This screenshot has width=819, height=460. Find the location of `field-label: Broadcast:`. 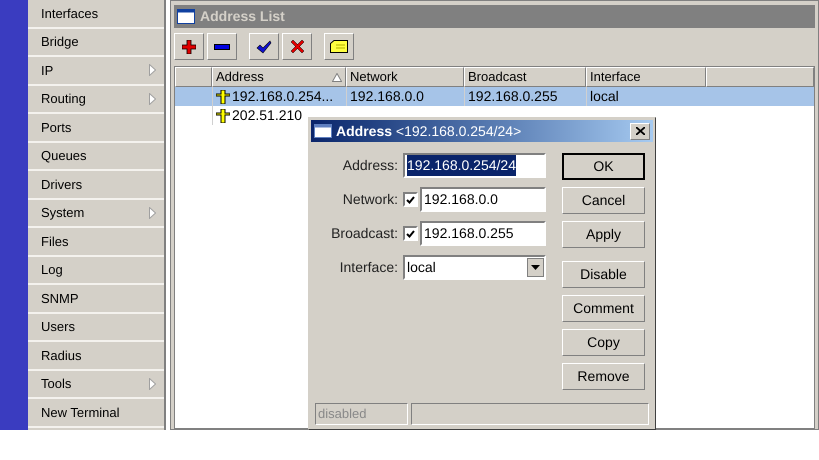

field-label: Broadcast: is located at coordinates (364, 233).